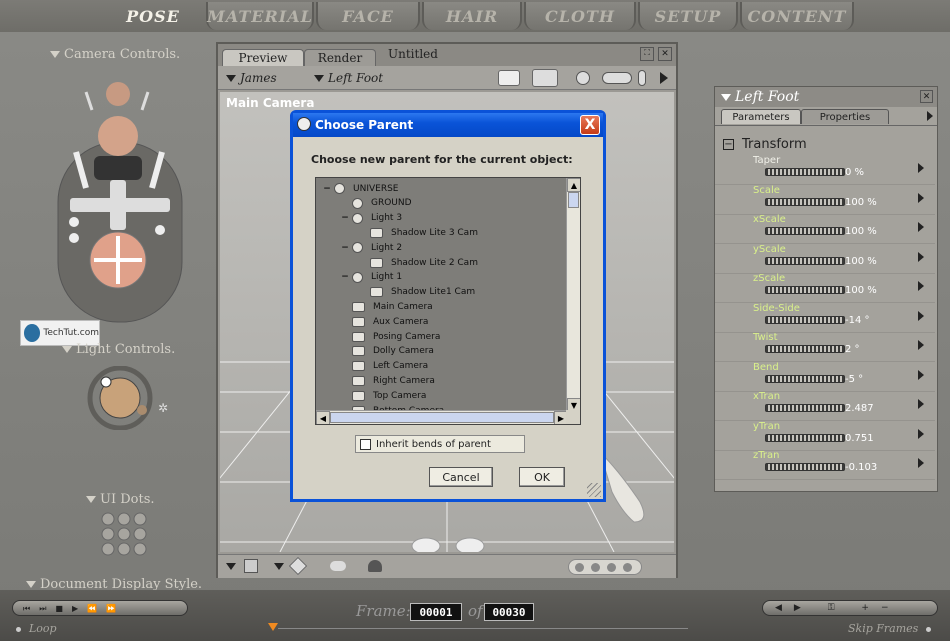 This screenshot has height=641, width=950. Describe the element at coordinates (859, 438) in the screenshot. I see `parameter-value: 0.751` at that location.